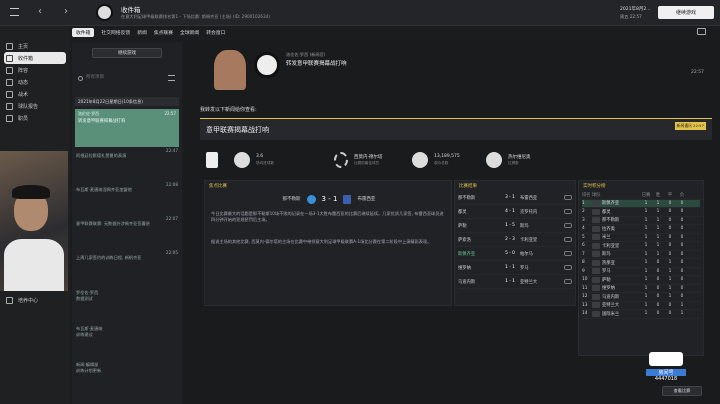  Describe the element at coordinates (641, 263) in the screenshot. I see `table-row: 8 热那亚 1 0 1 0` at that location.